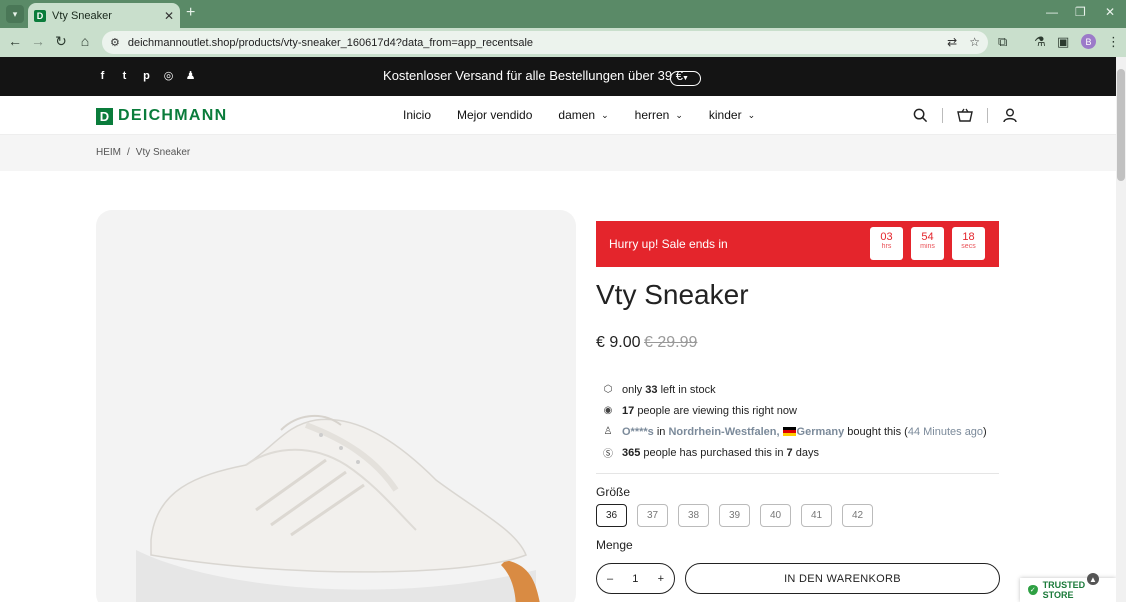 The height and width of the screenshot is (602, 1126). What do you see at coordinates (608, 389) in the screenshot?
I see `box-icon: ⬡` at bounding box center [608, 389].